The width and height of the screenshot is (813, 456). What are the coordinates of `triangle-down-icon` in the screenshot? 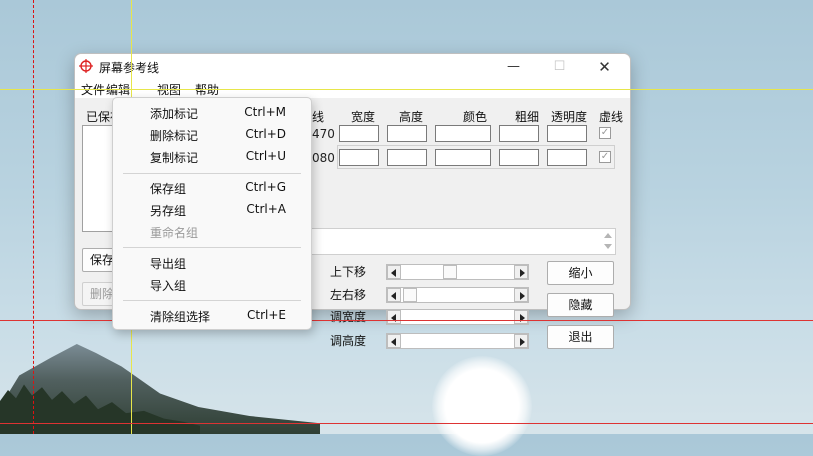 It's located at (608, 246).